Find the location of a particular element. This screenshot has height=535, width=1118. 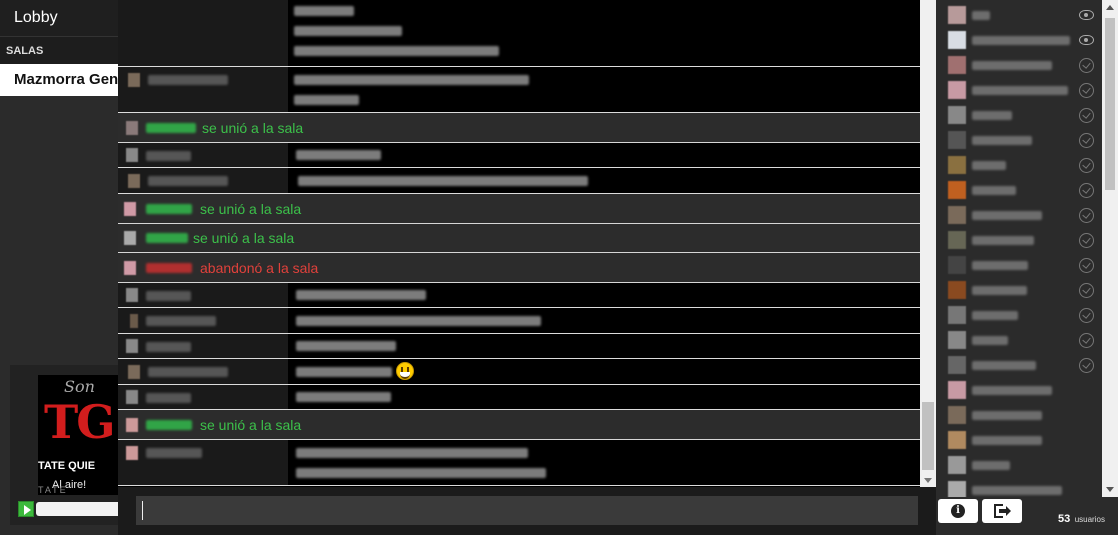

user-list-scrollbar-thumb is located at coordinates (1110, 104).